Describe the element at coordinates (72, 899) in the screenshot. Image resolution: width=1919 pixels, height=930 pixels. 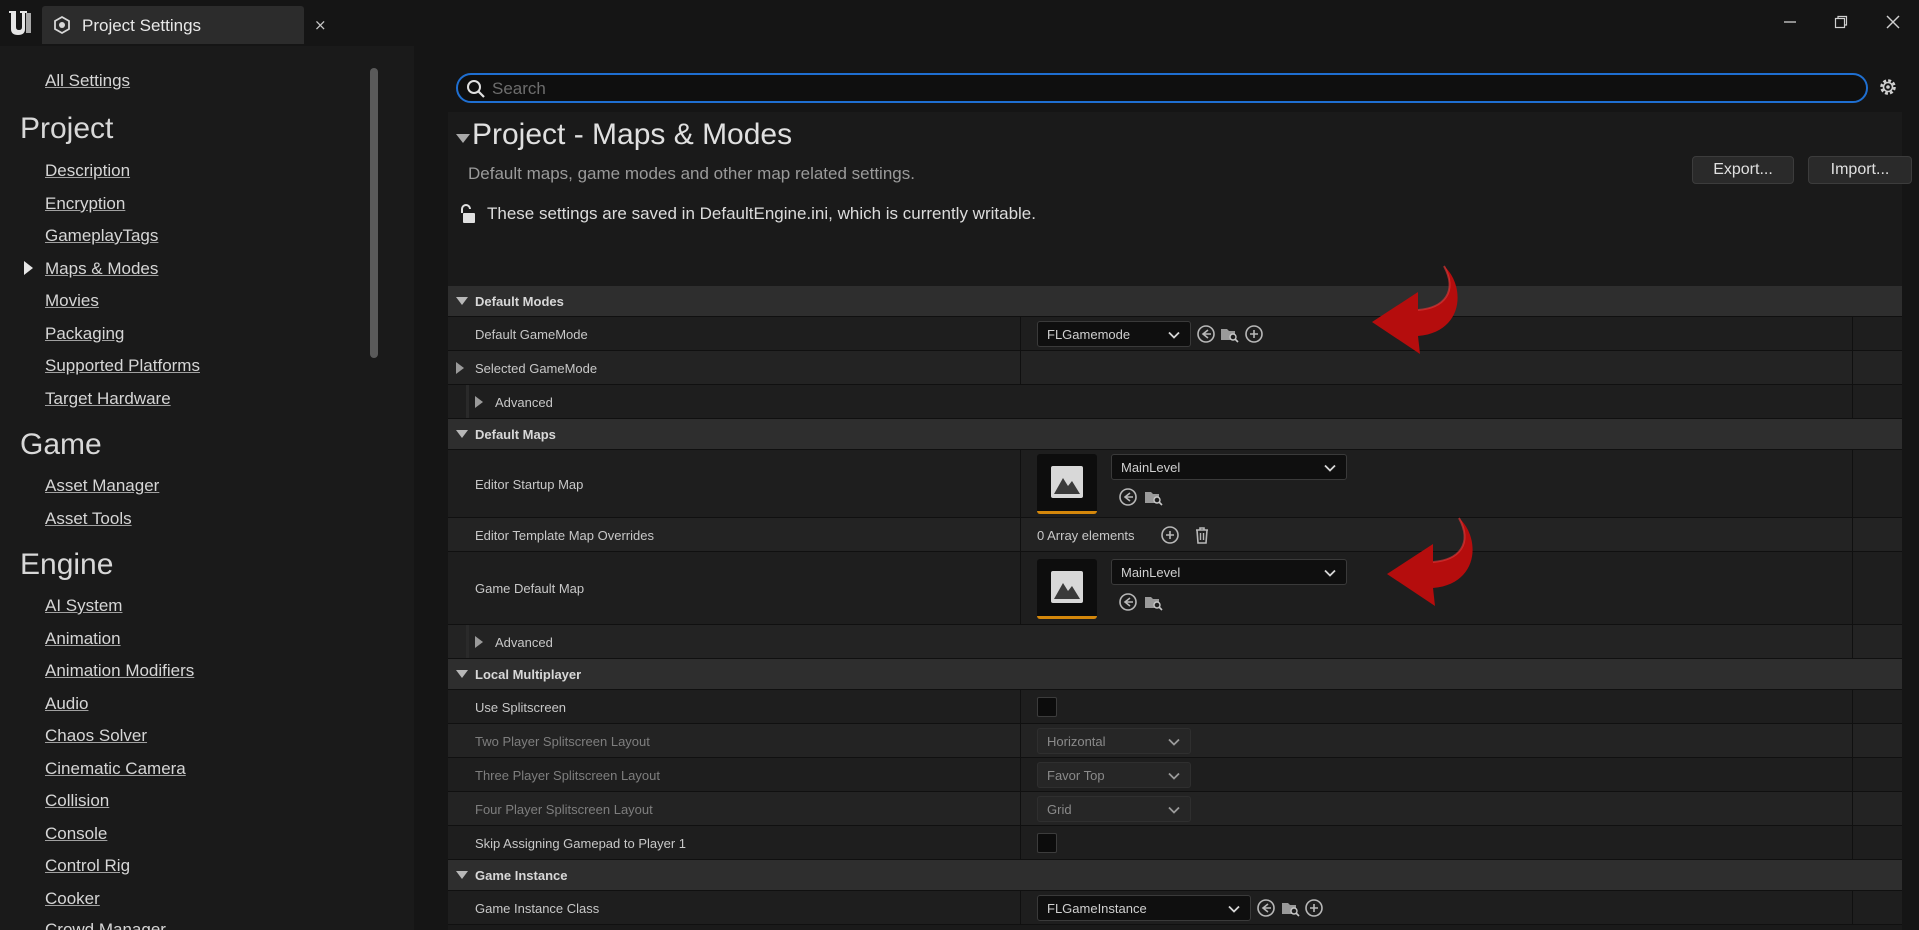
I see `sidebar-item-cooker: Cooker` at that location.